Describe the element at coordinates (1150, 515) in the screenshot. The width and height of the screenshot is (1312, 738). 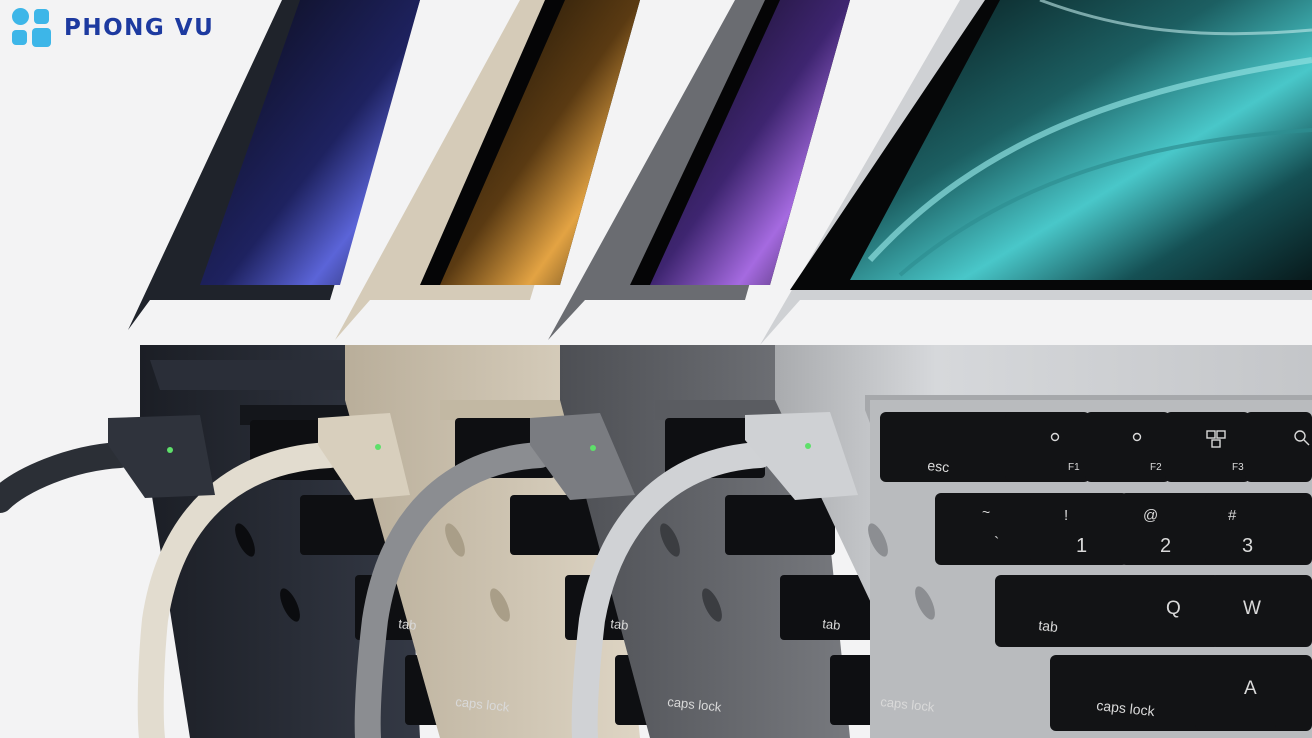
I see `key-at: @` at that location.